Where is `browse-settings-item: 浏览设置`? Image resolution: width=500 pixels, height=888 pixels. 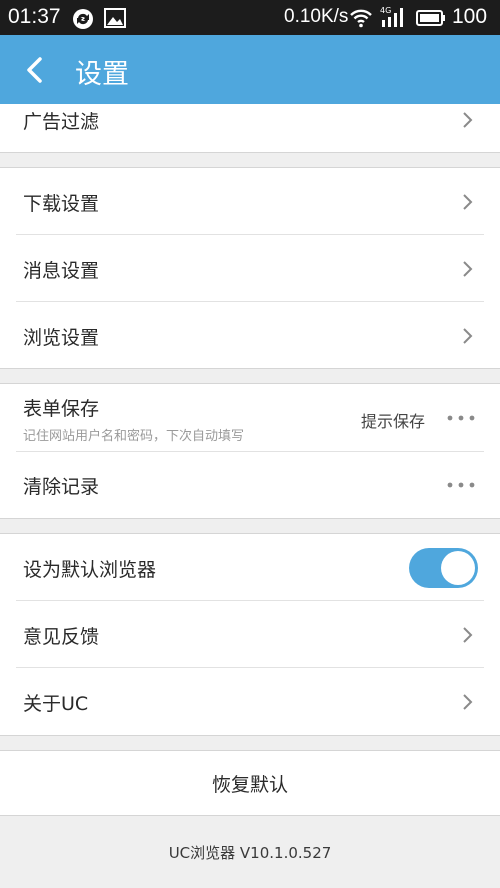
browse-settings-item: 浏览设置 is located at coordinates (250, 335).